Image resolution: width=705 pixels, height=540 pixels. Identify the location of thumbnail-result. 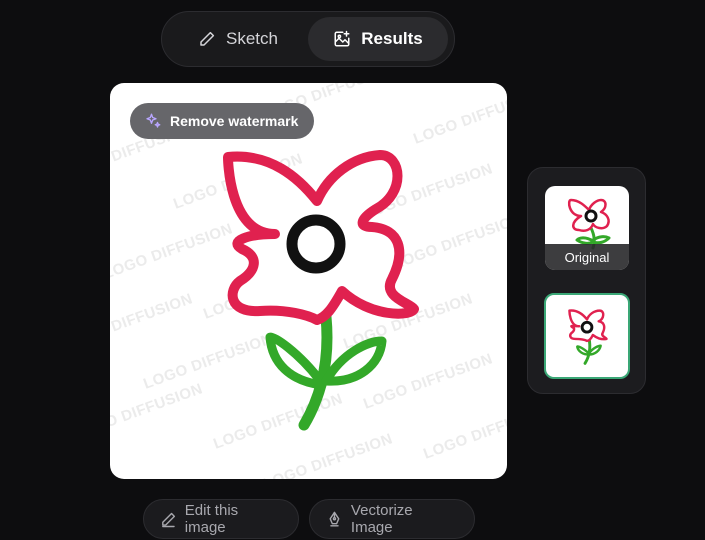
(587, 336).